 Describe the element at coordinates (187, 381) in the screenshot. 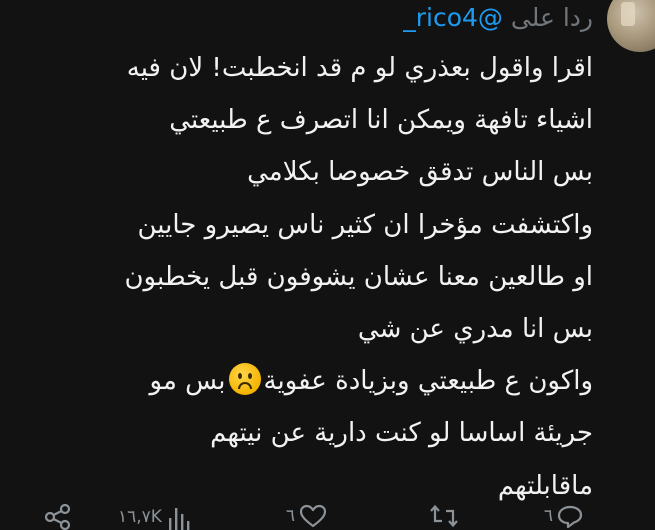

I see `tweet-line-part: بس مو` at that location.